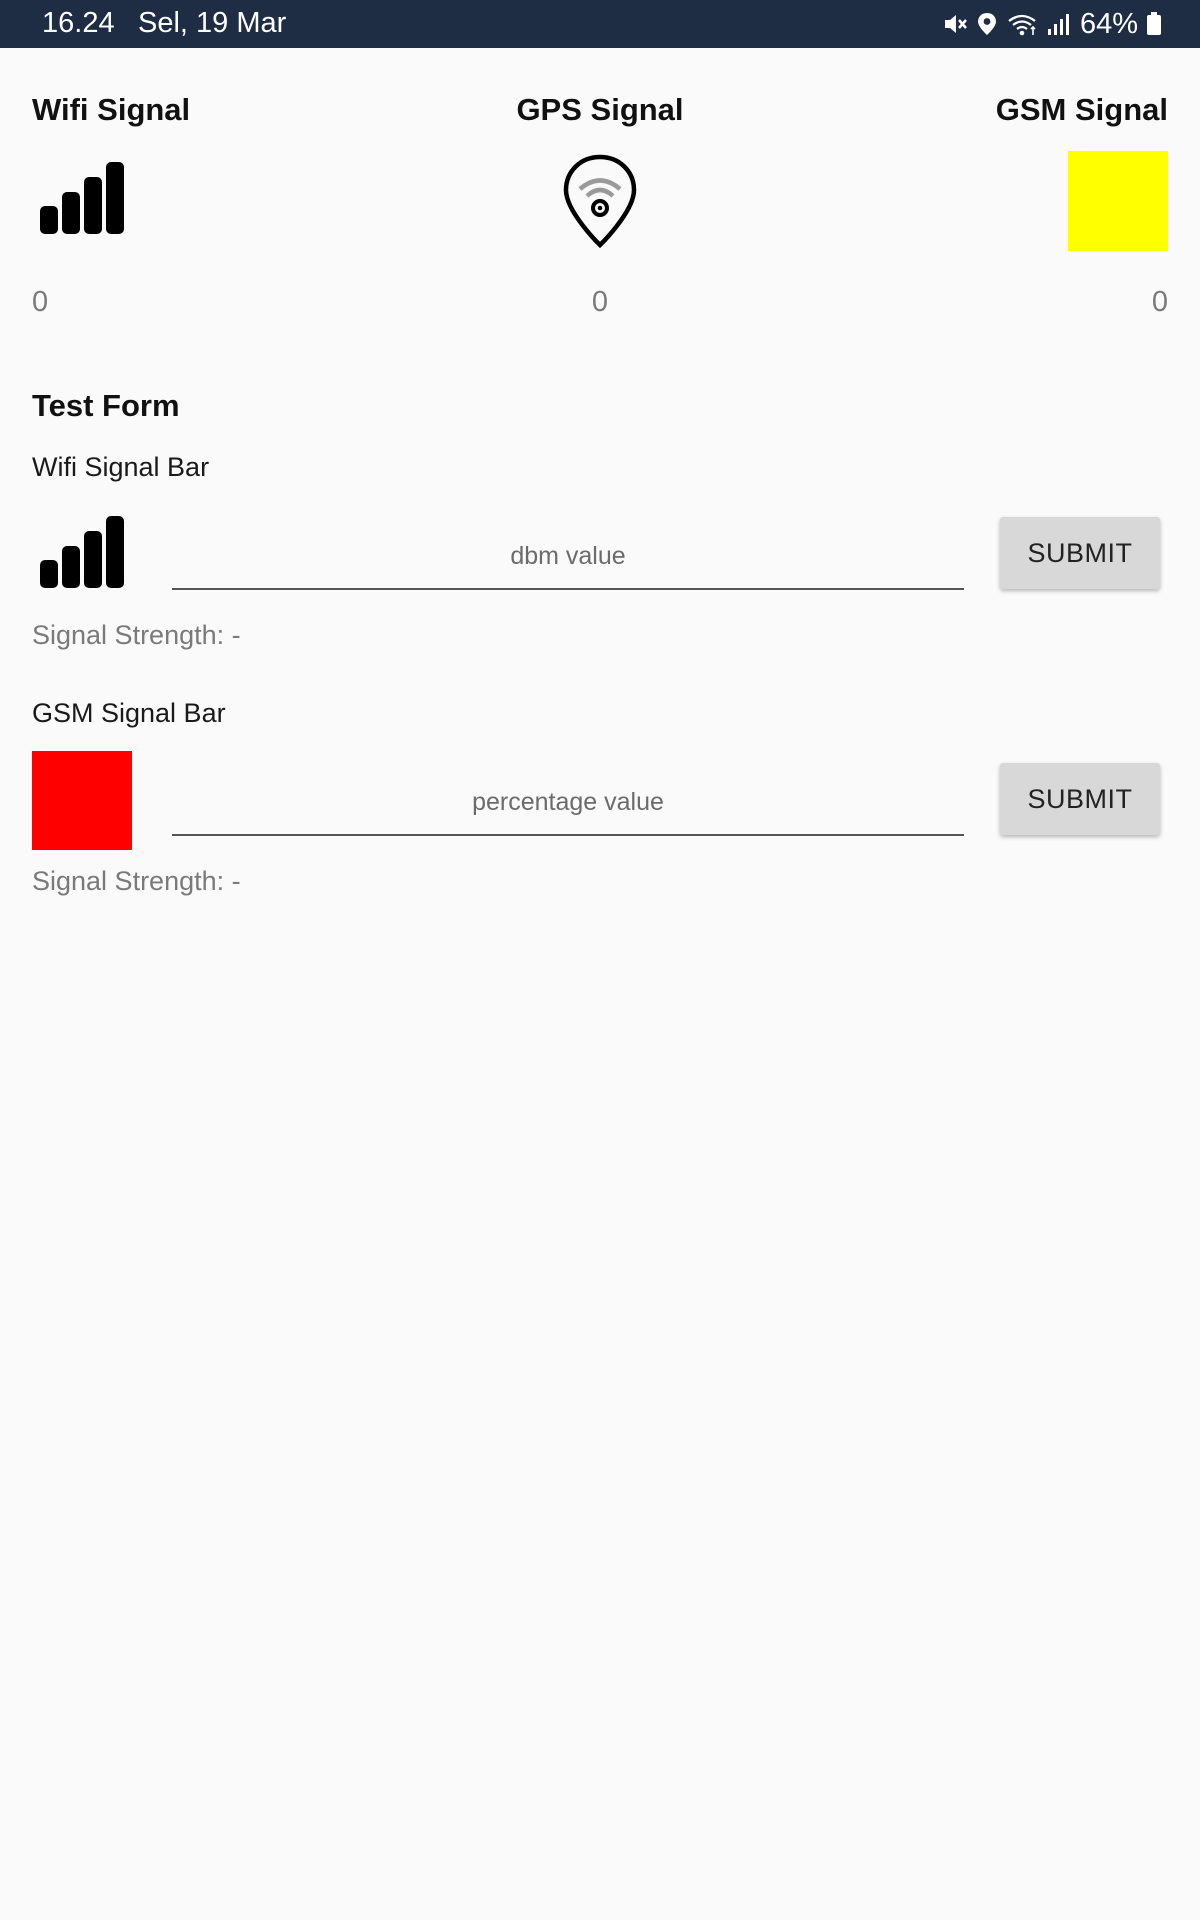 Image resolution: width=1200 pixels, height=1920 pixels. What do you see at coordinates (111, 109) in the screenshot?
I see `wifi-signal-title: Wifi Signal` at bounding box center [111, 109].